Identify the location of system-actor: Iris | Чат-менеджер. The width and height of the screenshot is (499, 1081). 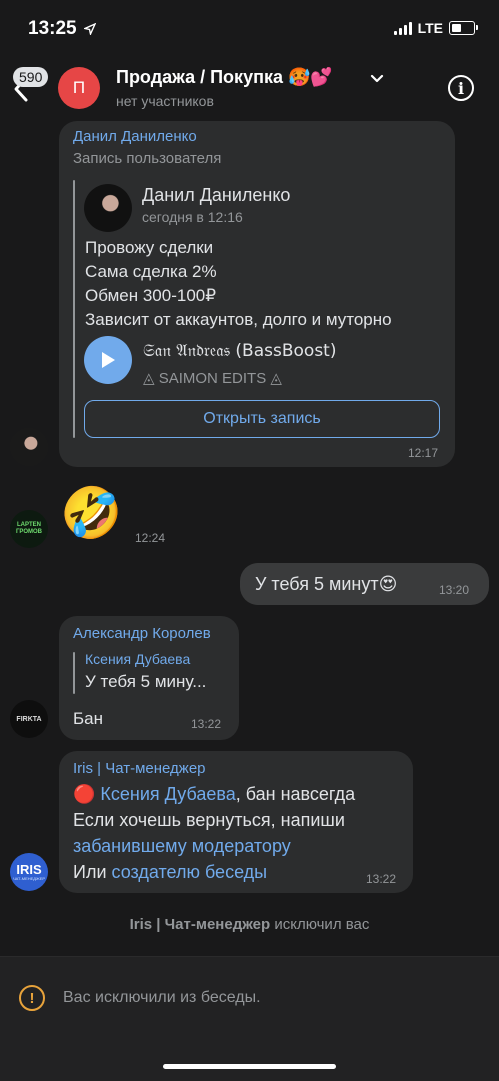
(200, 924).